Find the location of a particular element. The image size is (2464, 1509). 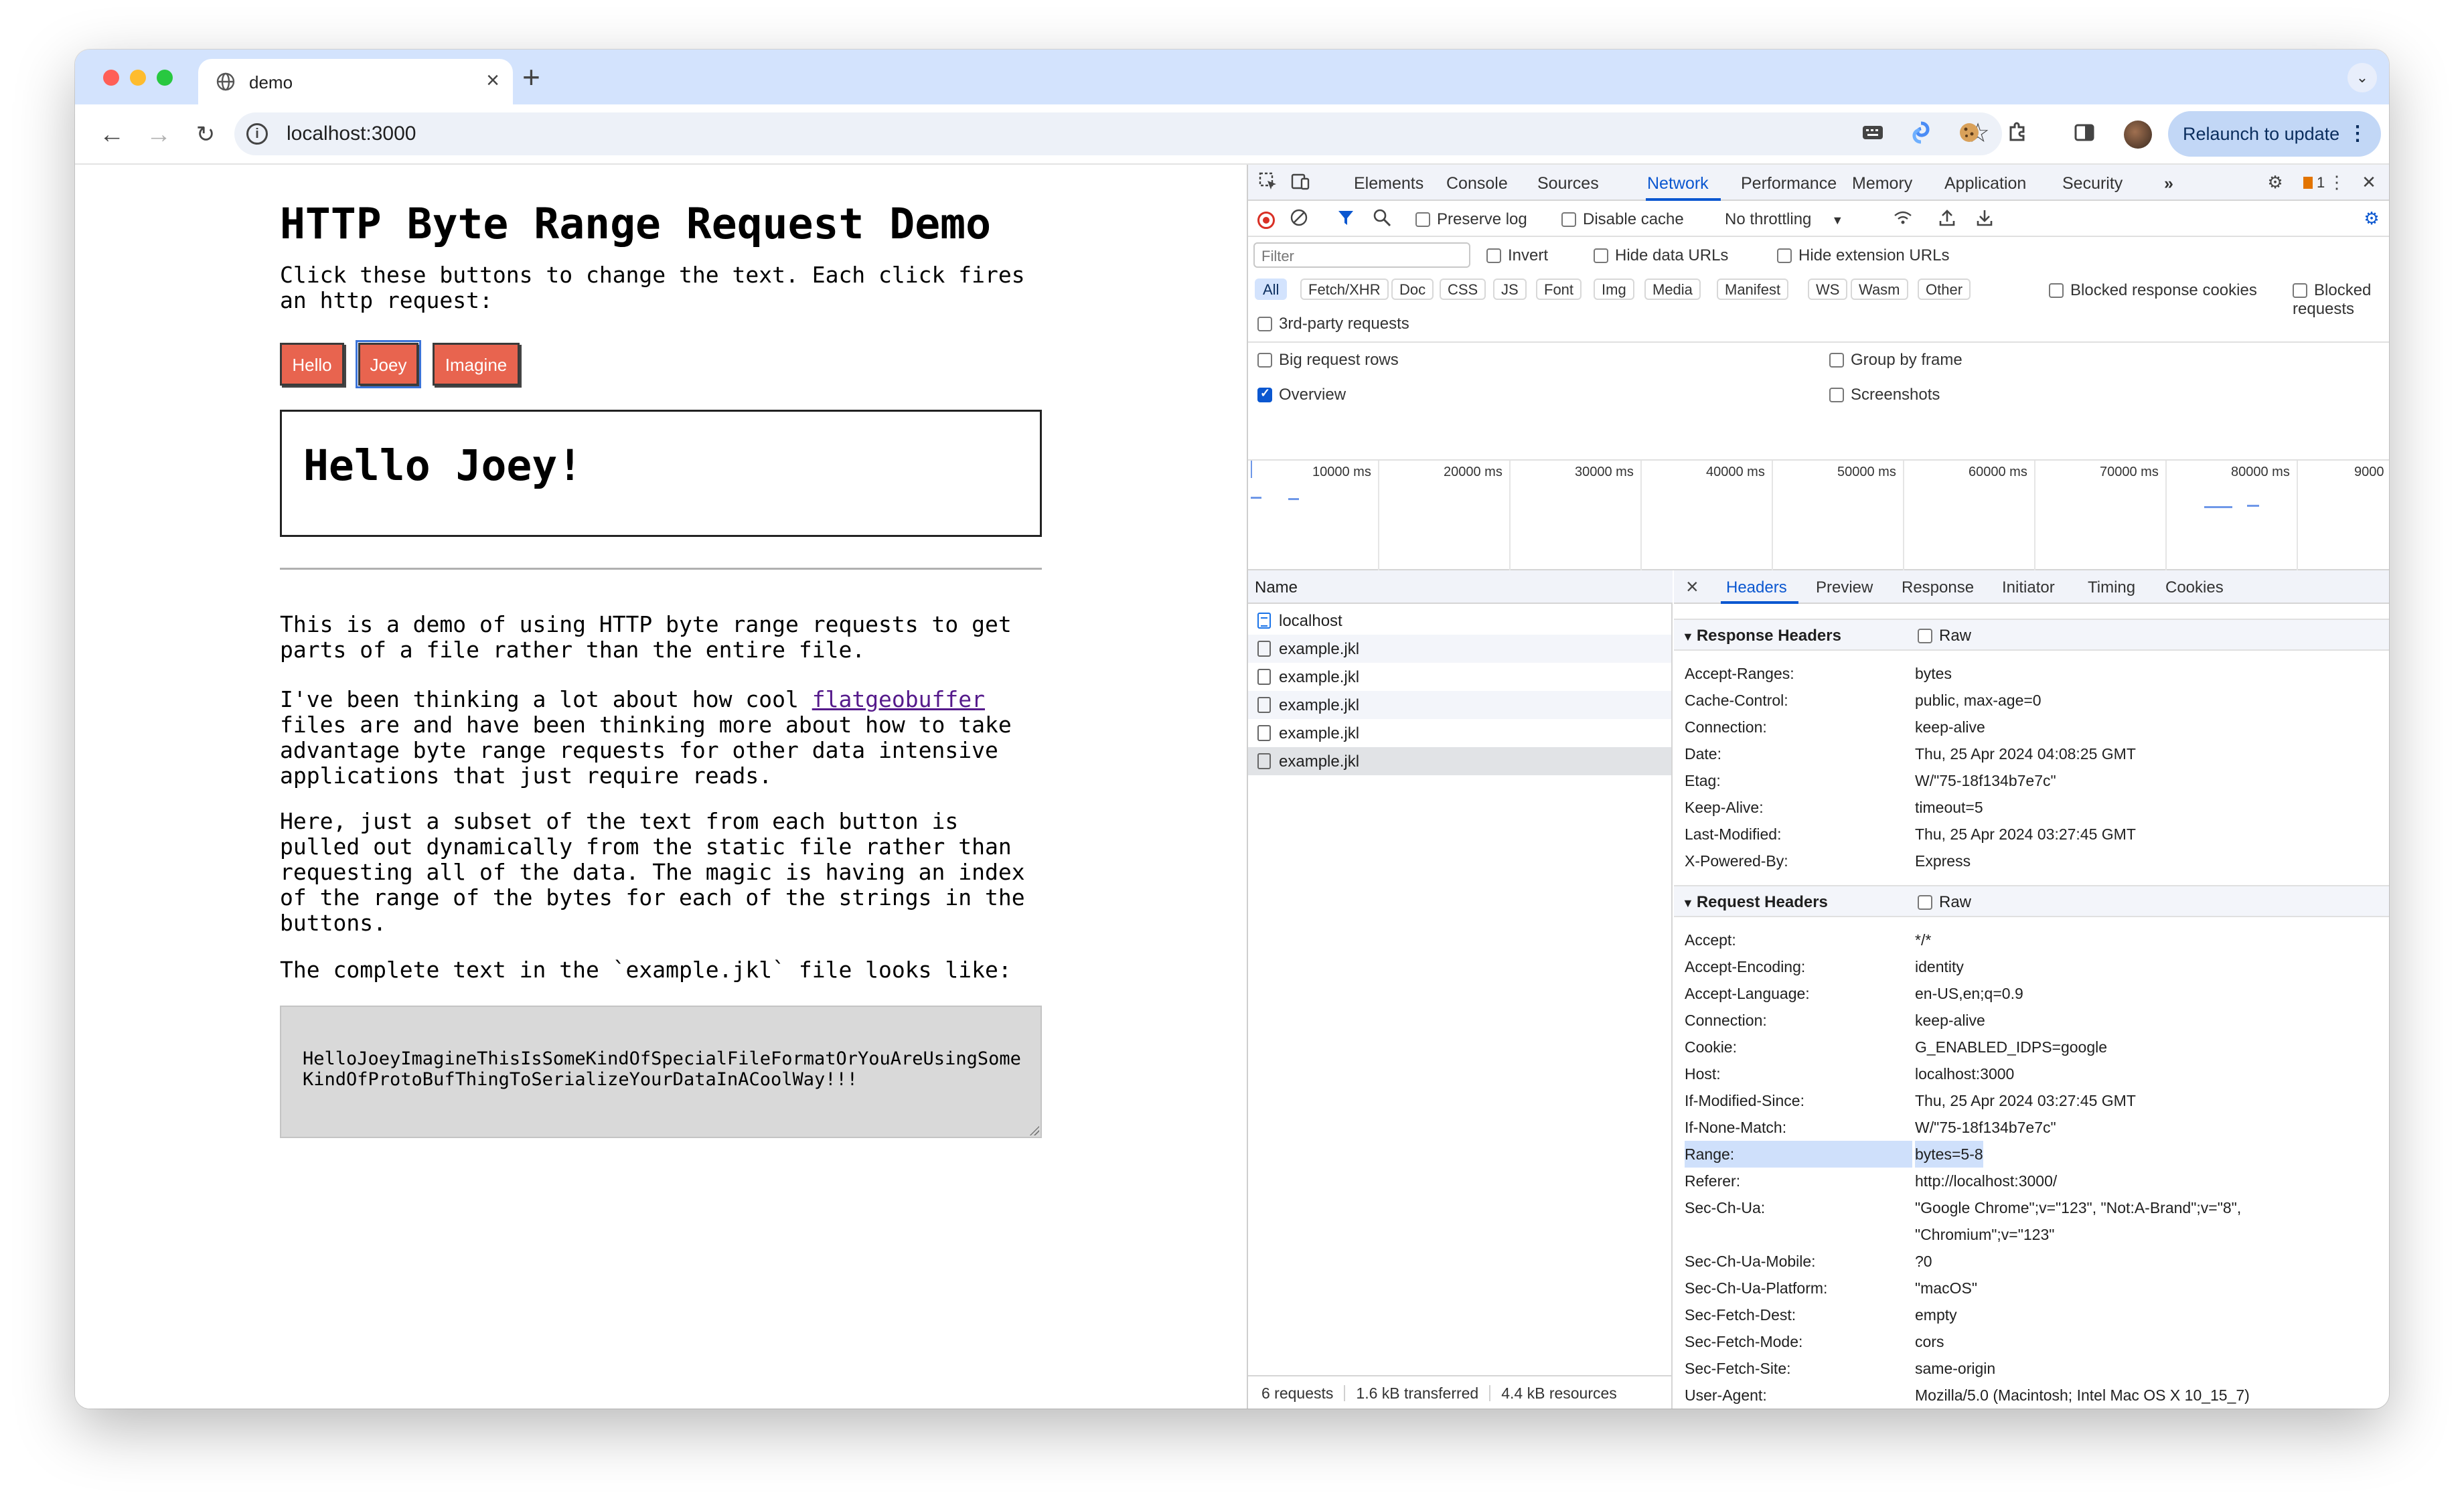

type-chip-media: Media is located at coordinates (1672, 289).